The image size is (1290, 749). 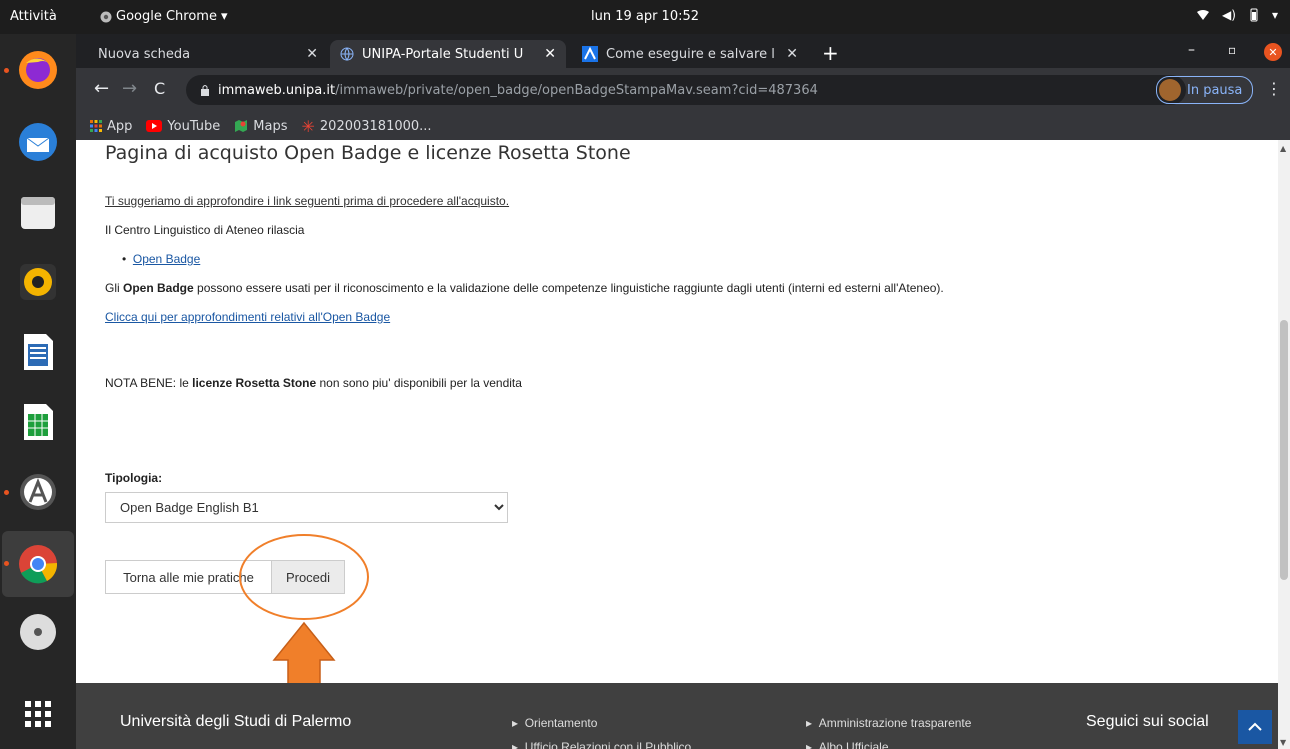 I want to click on app-menu: Google Chrome ▾, so click(x=164, y=16).